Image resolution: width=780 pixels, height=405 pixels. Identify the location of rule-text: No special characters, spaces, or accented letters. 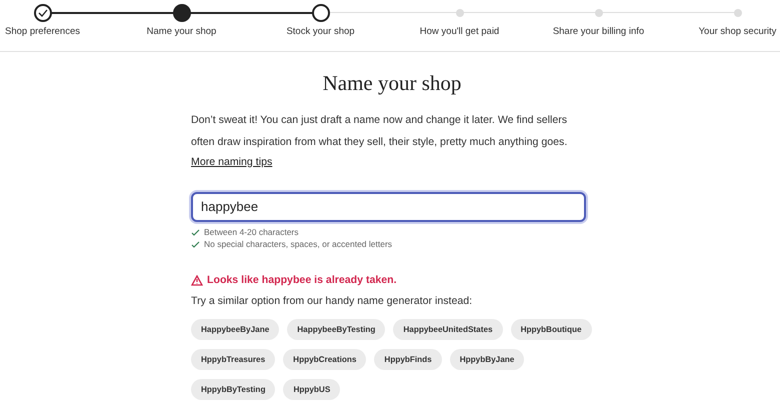
(298, 244).